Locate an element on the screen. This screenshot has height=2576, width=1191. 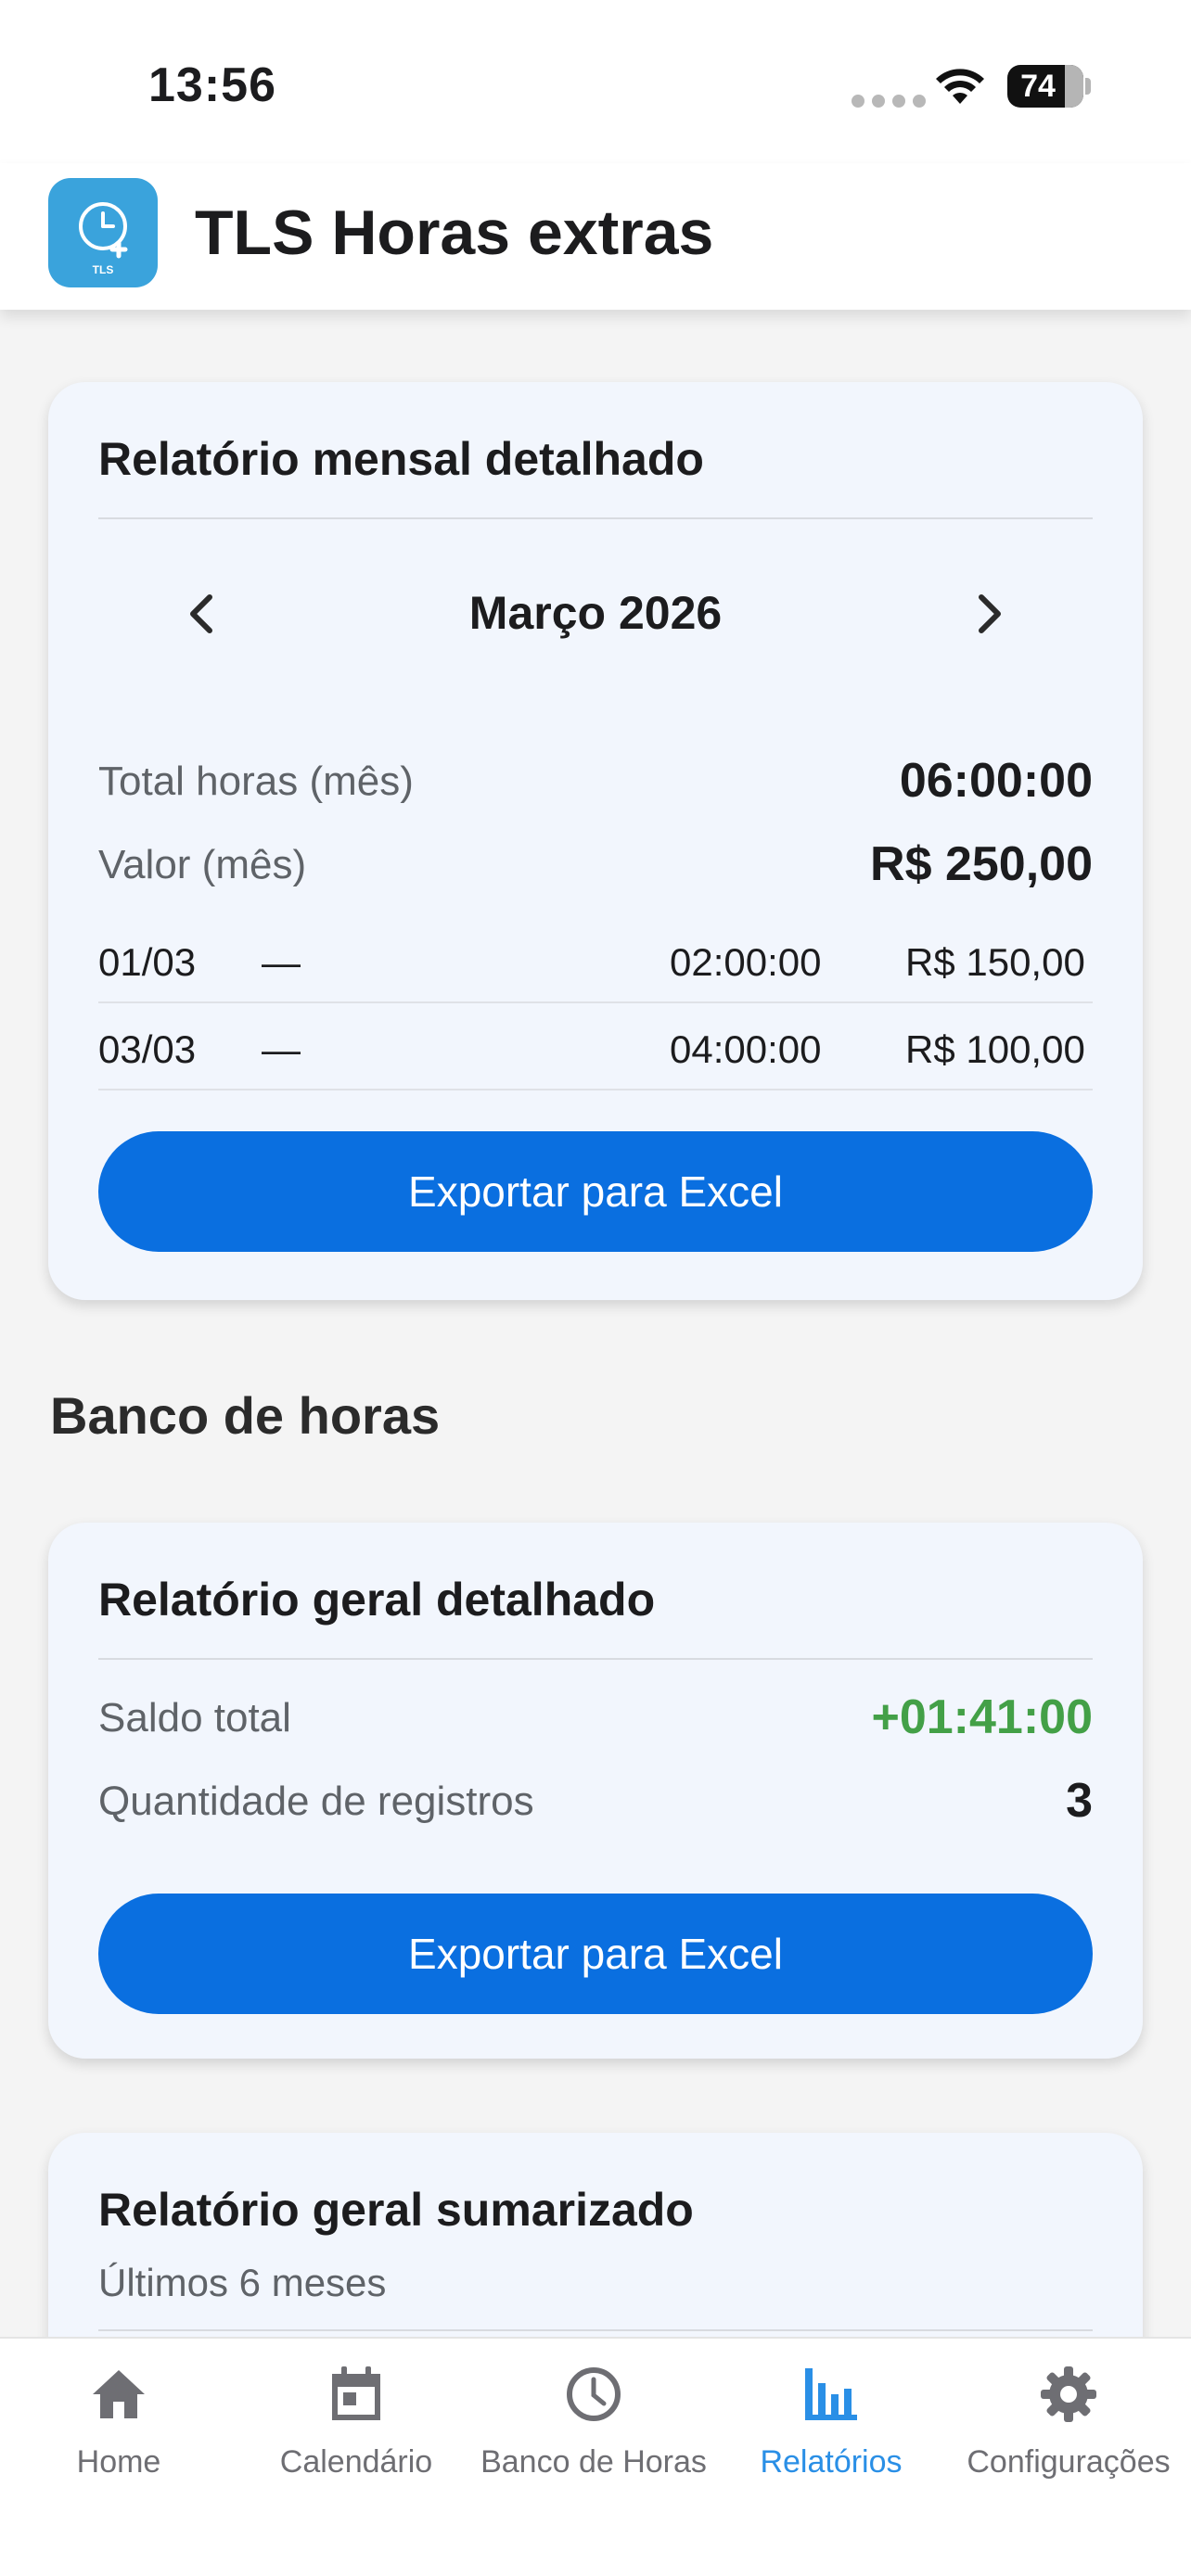
tab-home: Home is located at coordinates (118, 2418).